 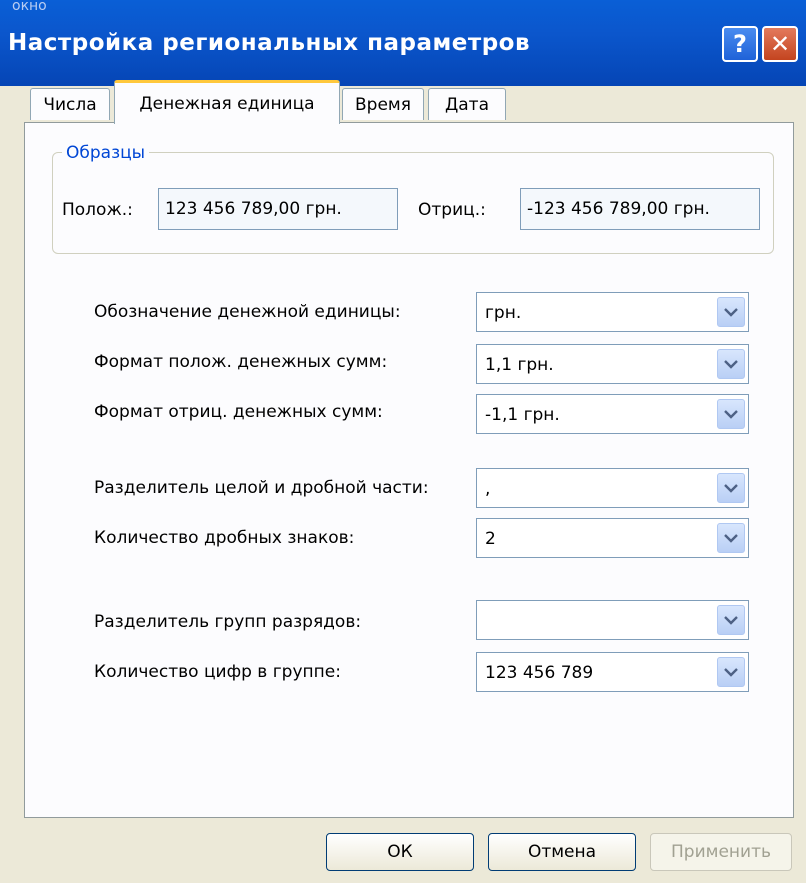 I want to click on positive-sample-label: Полож.:, so click(x=97, y=210).